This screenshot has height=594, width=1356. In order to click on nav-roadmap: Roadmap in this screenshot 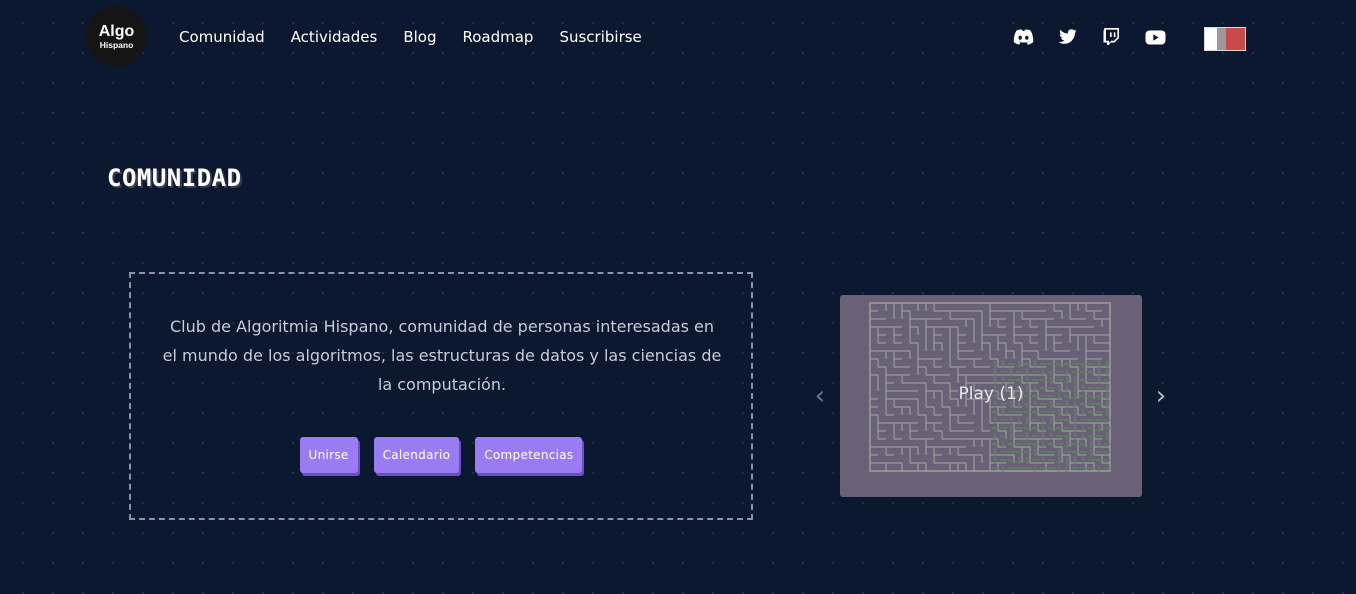, I will do `click(497, 37)`.